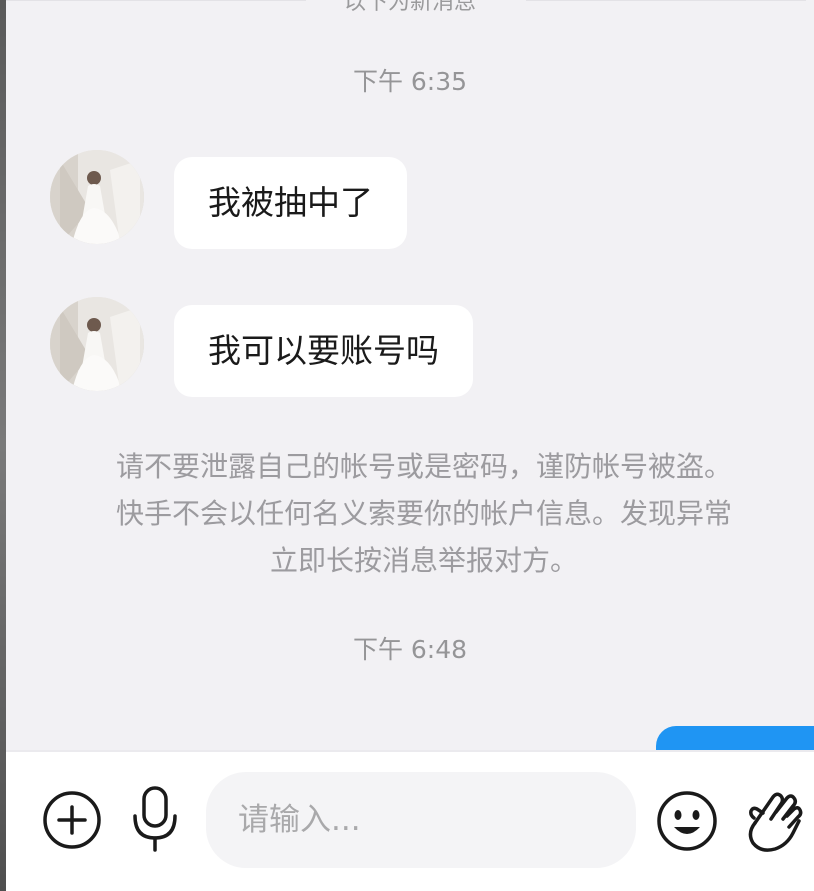 This screenshot has width=814, height=891. What do you see at coordinates (290, 203) in the screenshot?
I see `message-bubble: 我被抽中了` at bounding box center [290, 203].